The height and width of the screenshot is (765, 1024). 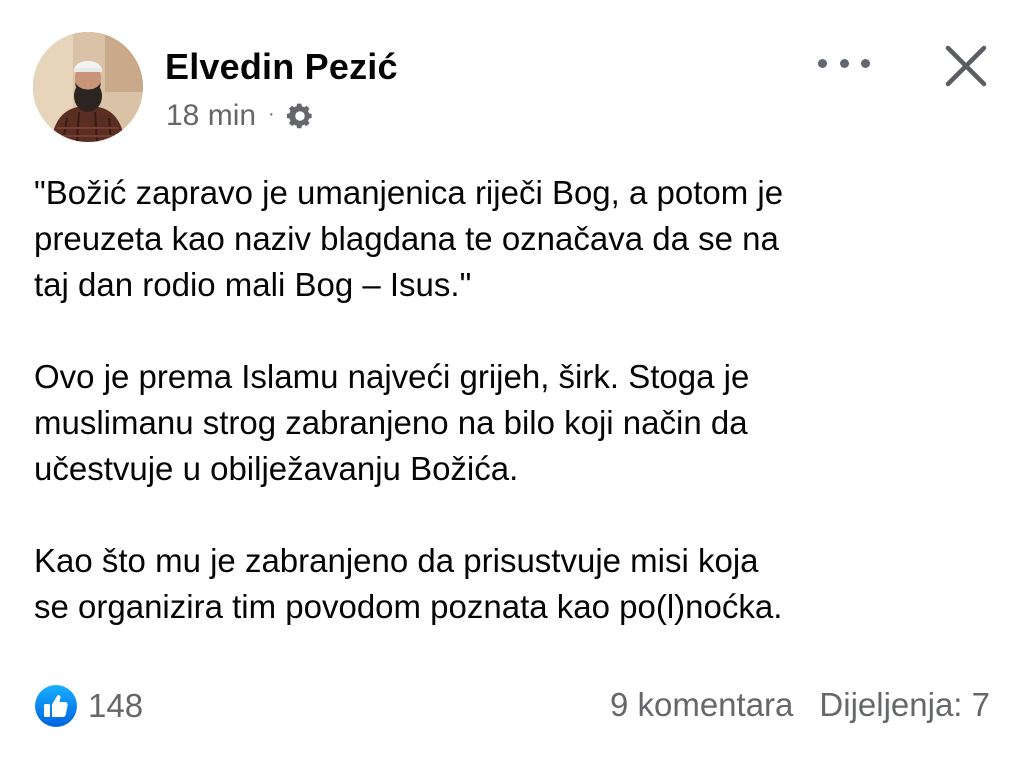 I want to click on post-meta: 18 min ·, so click(x=240, y=116).